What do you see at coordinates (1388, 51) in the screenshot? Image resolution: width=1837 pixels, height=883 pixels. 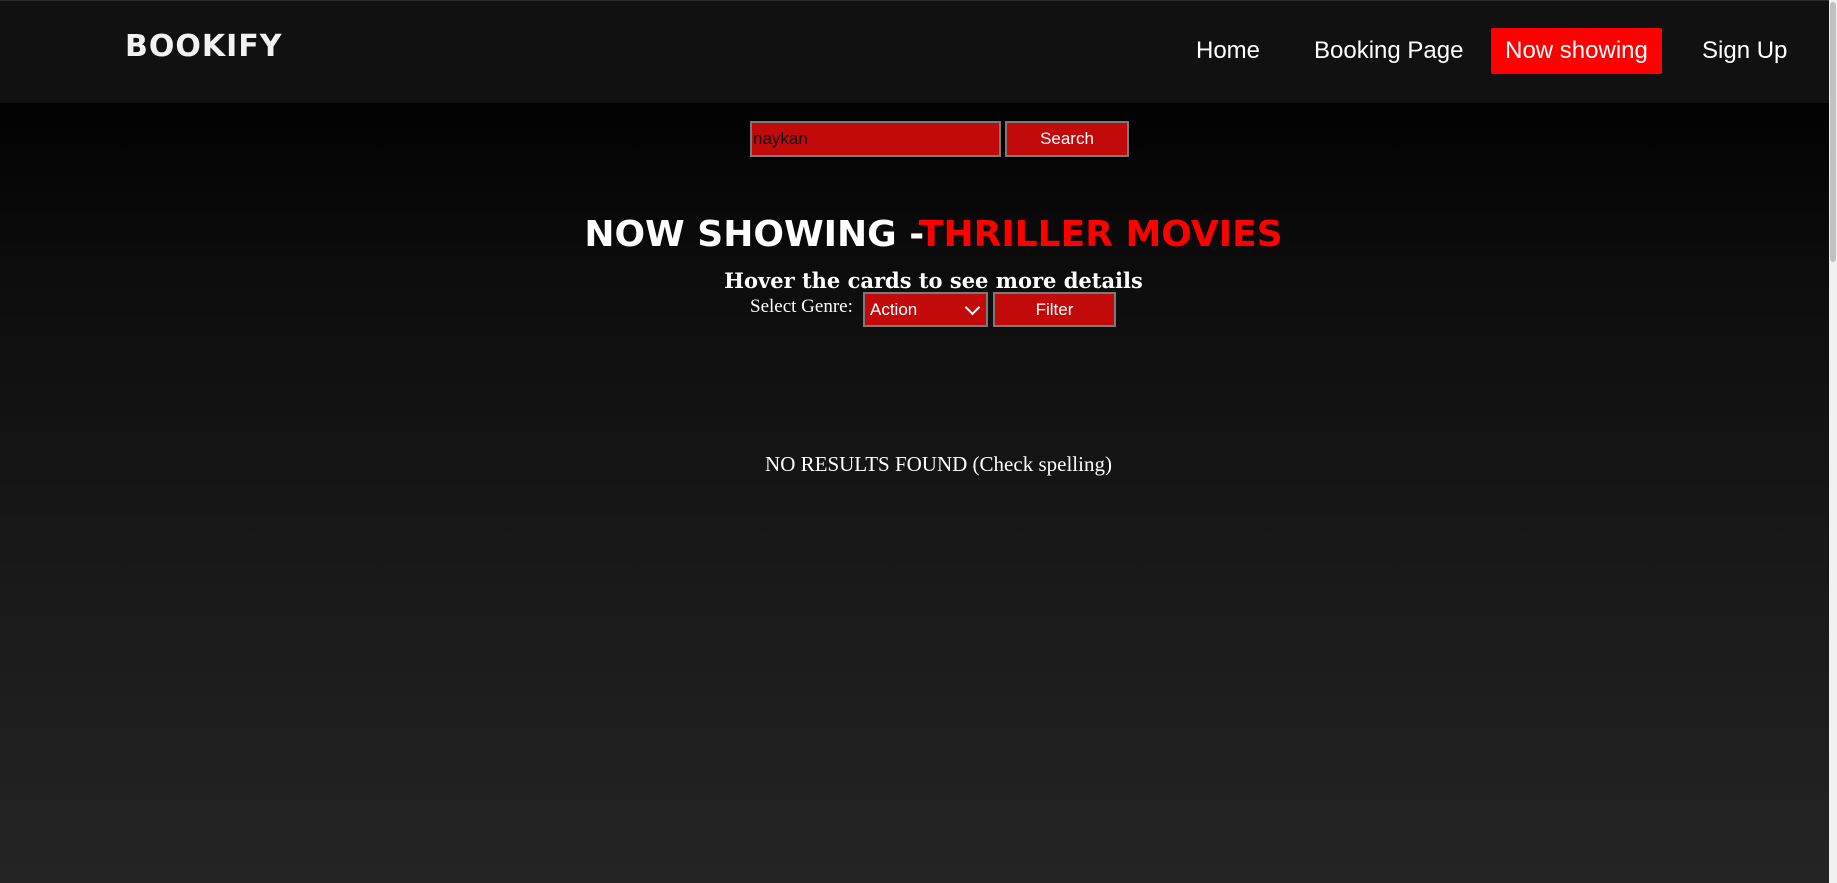 I see `nav-booking-link: Booking Page` at bounding box center [1388, 51].